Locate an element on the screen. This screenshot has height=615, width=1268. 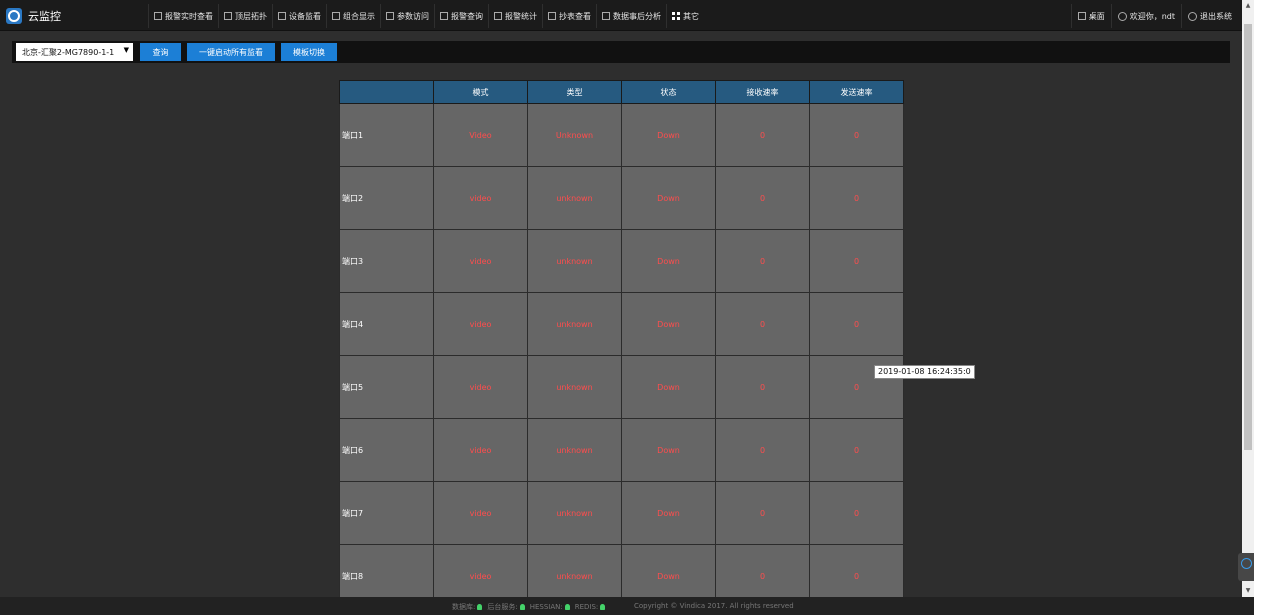
table-header-row: 模式 类型 状态 接收速率 发送速率 is located at coordinates (621, 92).